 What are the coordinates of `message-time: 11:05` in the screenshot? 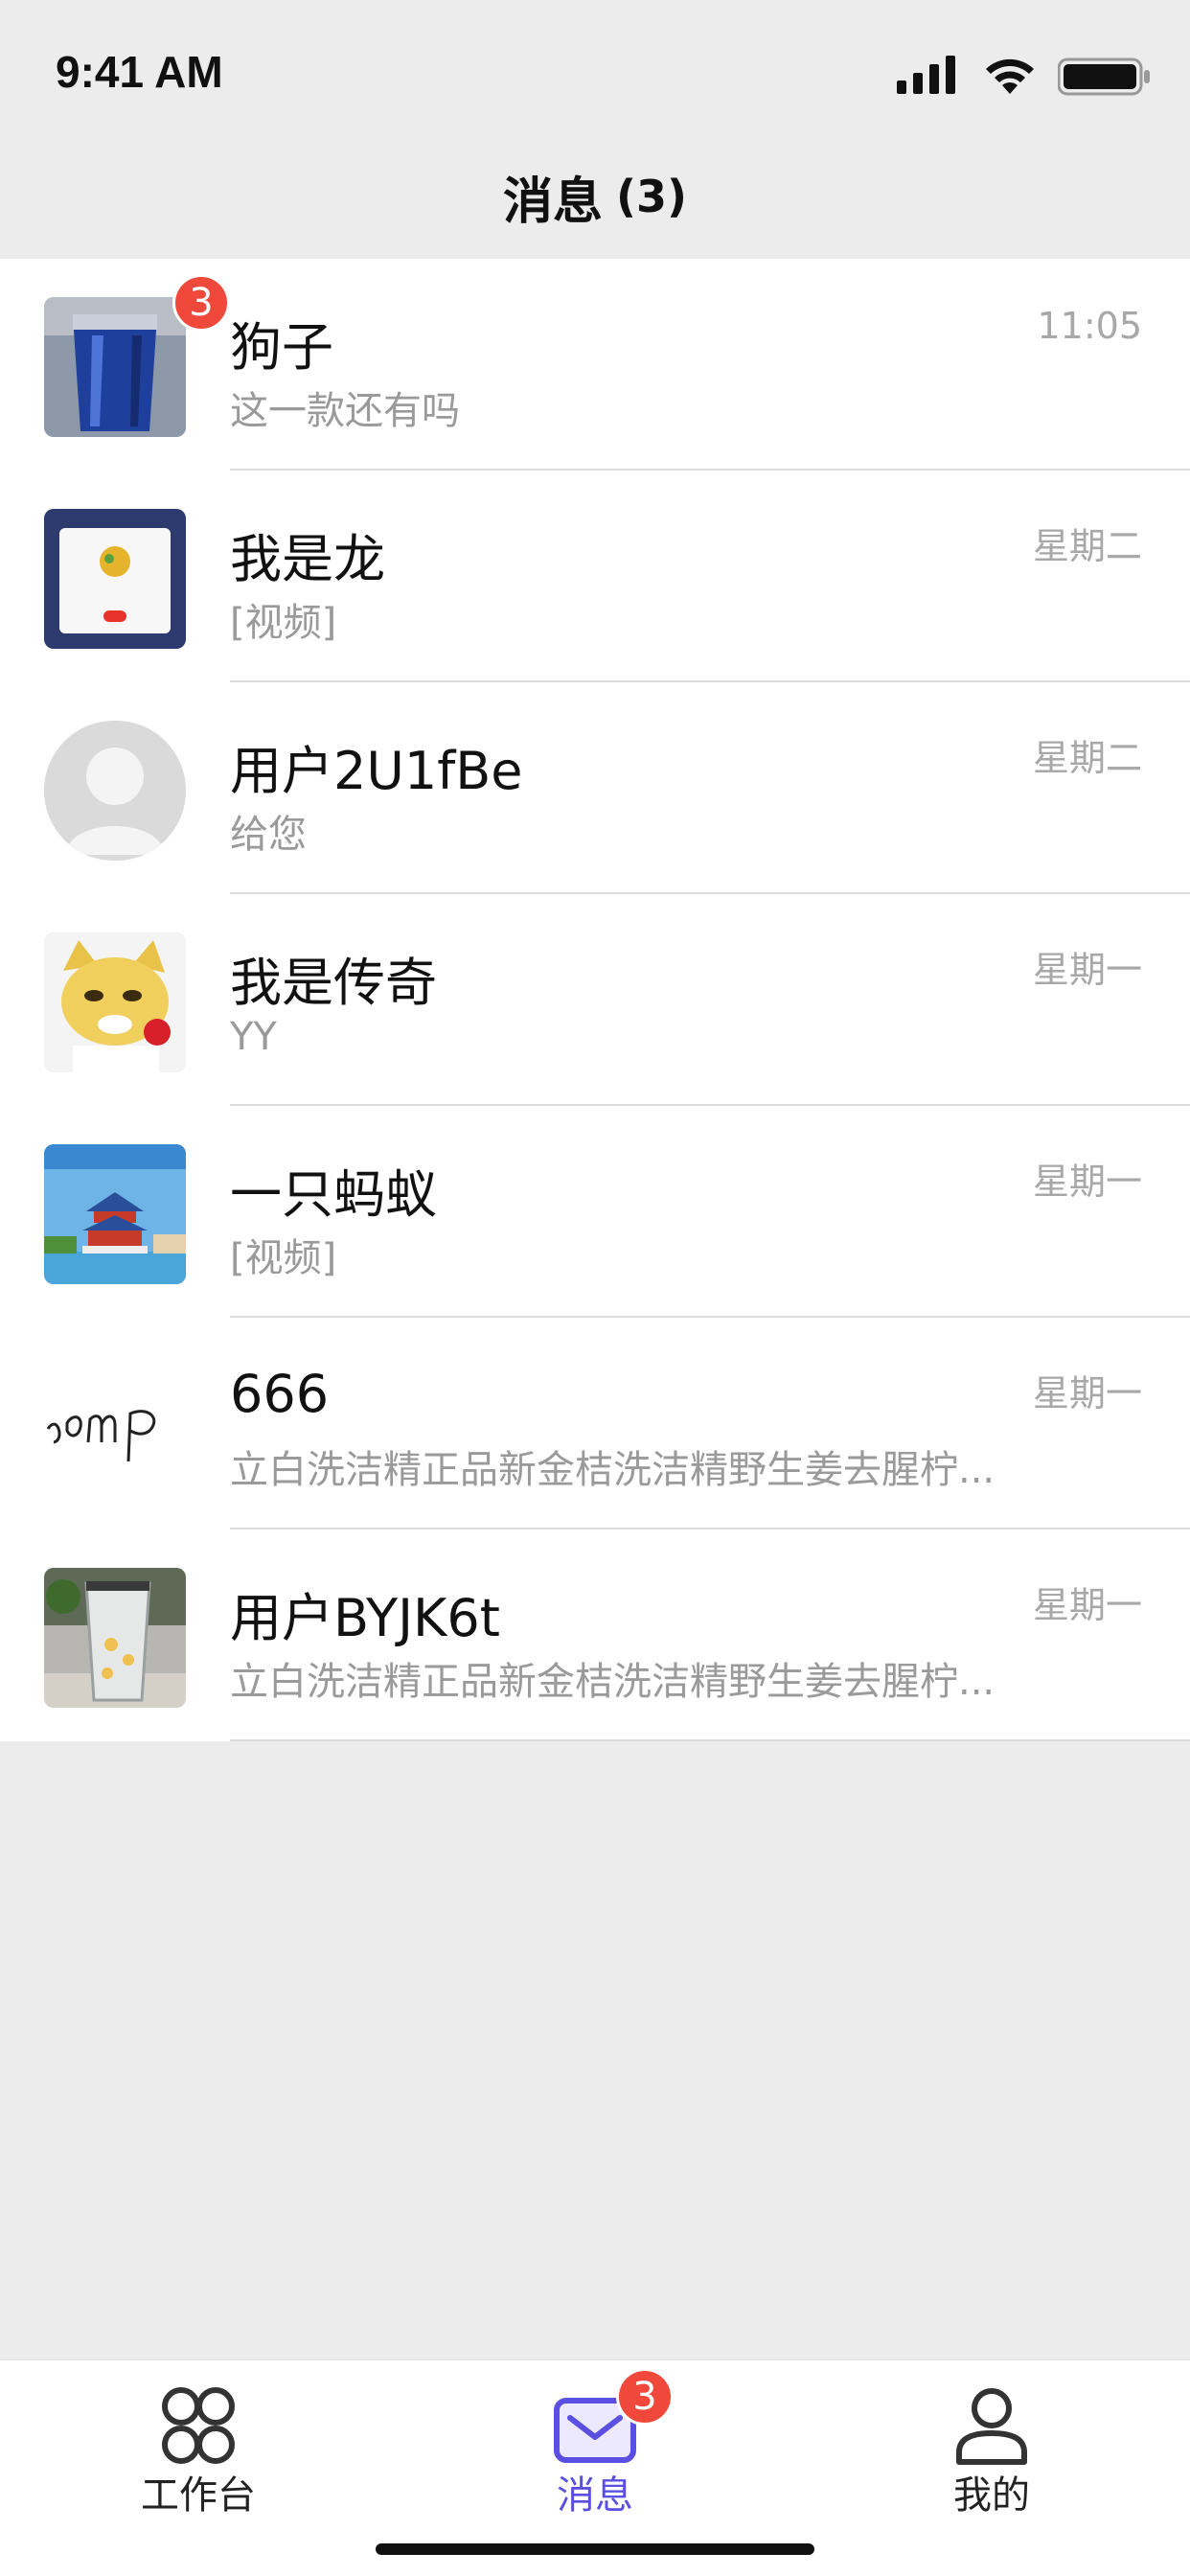 It's located at (1090, 326).